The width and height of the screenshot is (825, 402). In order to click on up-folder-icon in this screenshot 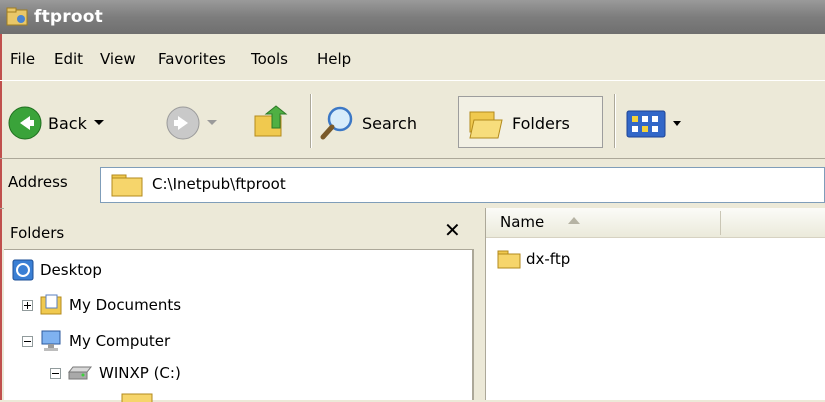, I will do `click(271, 121)`.